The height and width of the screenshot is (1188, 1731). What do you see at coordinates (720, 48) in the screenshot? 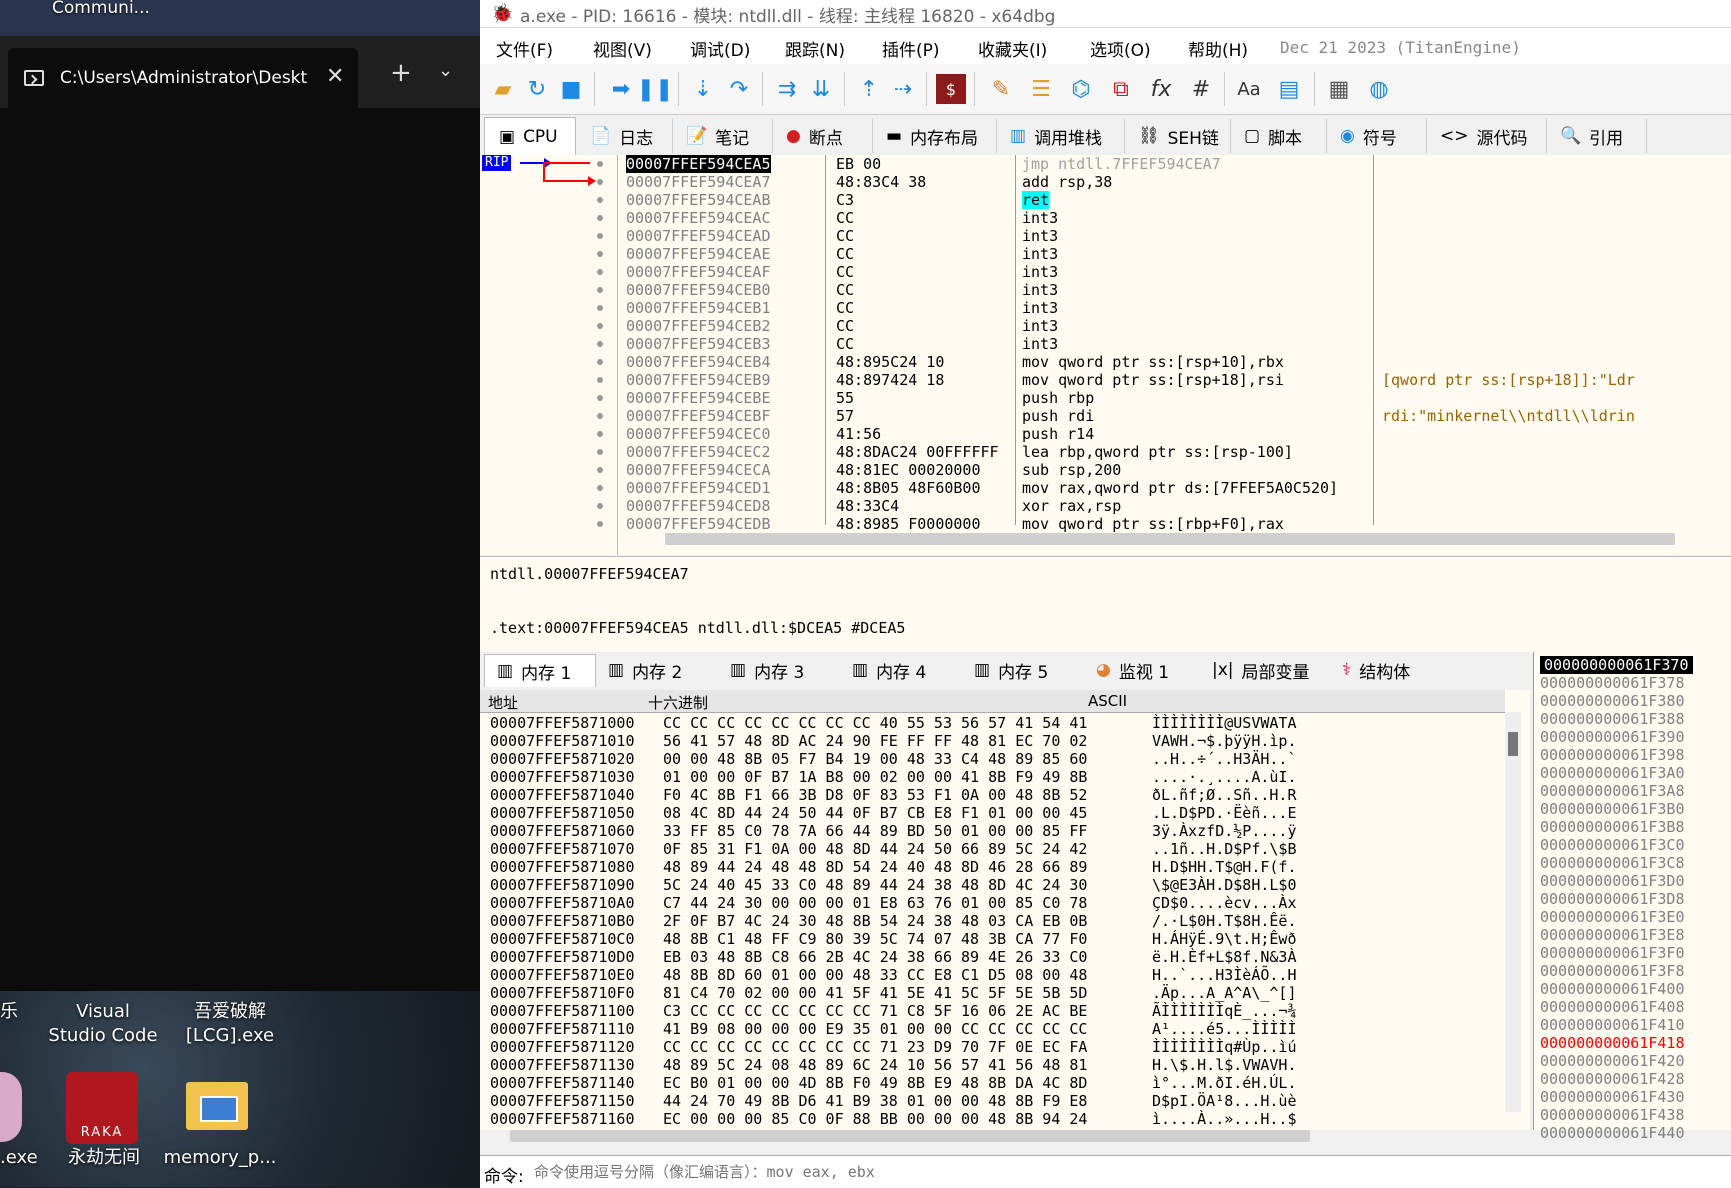
I see `menu-debug: 调试(D)` at bounding box center [720, 48].